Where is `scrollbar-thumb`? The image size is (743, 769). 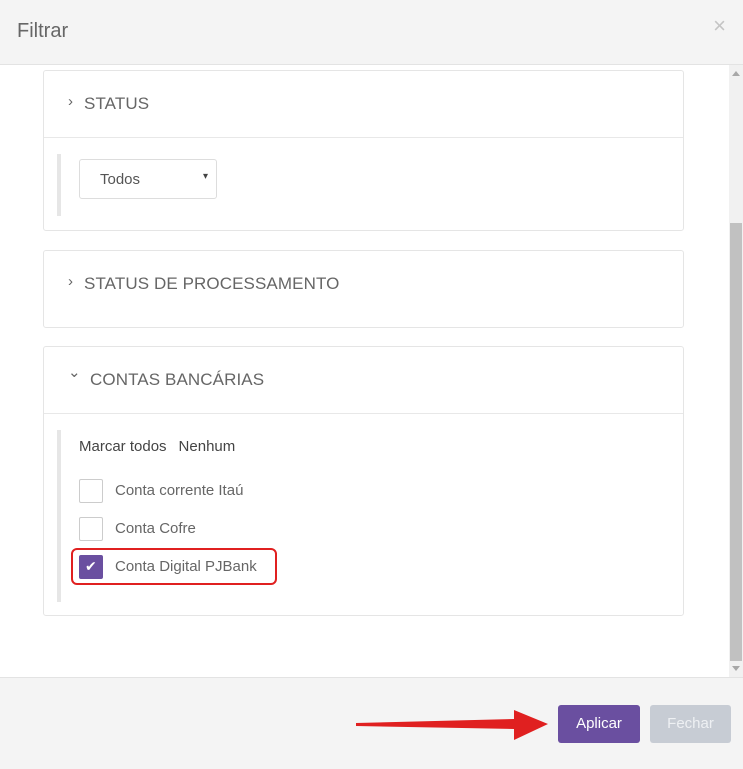 scrollbar-thumb is located at coordinates (736, 442).